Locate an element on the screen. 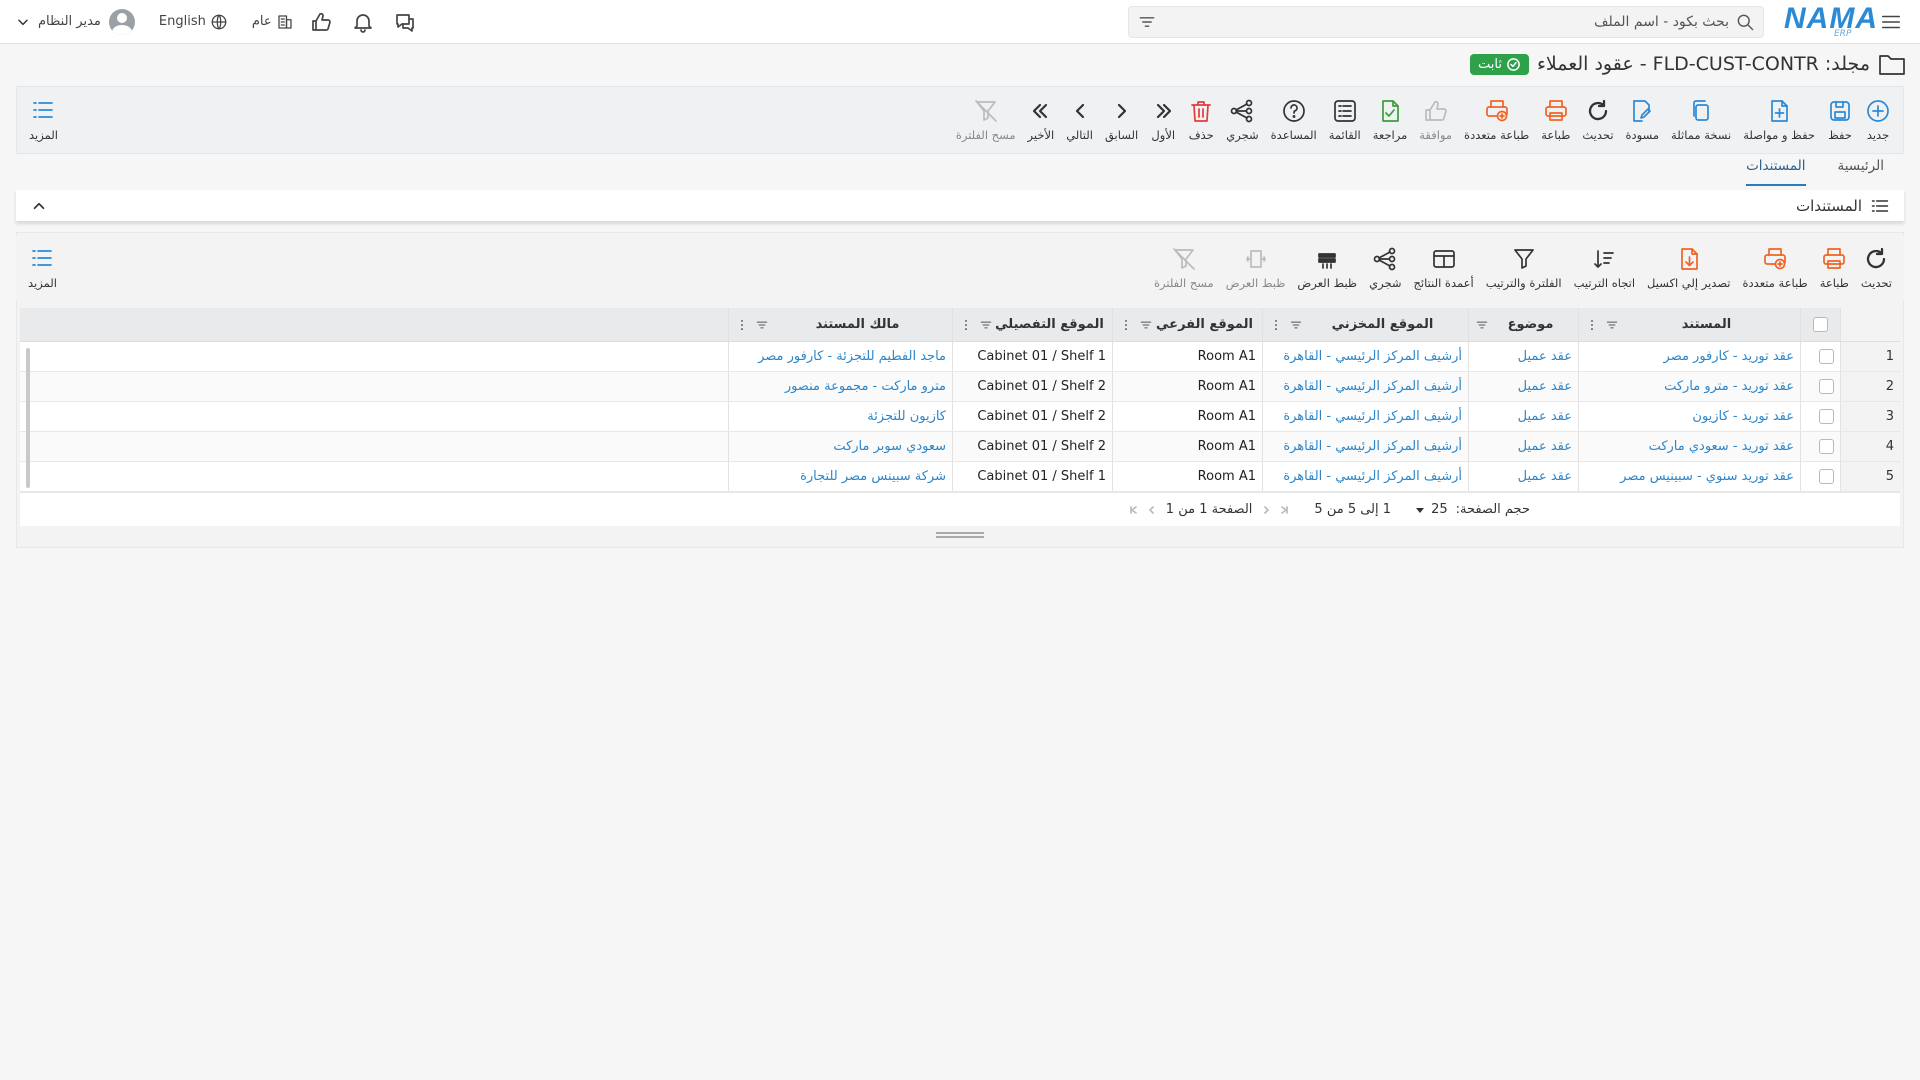  next-button: التالي is located at coordinates (1079, 120).